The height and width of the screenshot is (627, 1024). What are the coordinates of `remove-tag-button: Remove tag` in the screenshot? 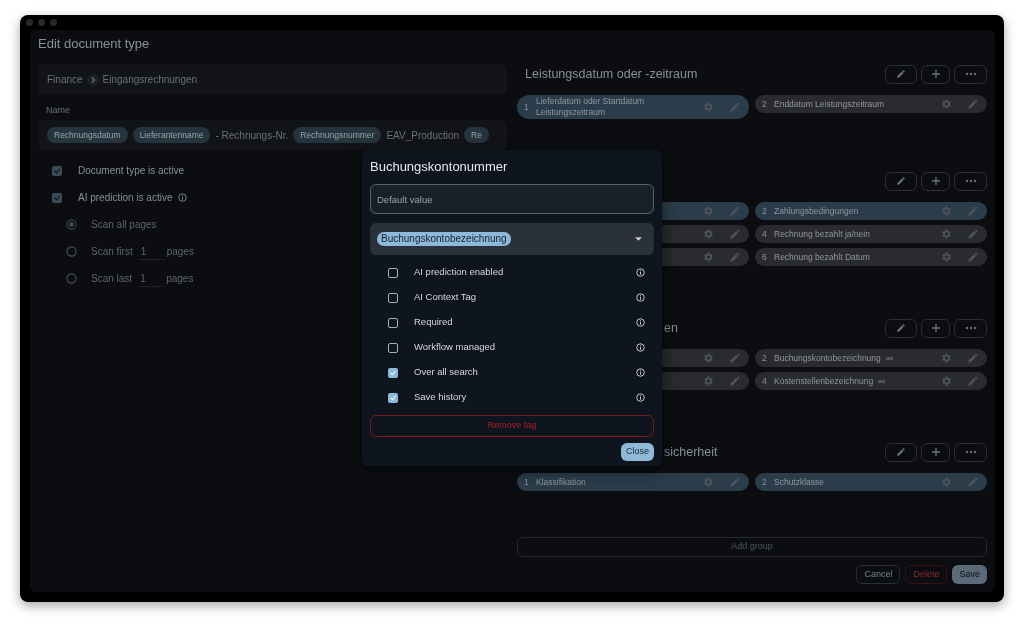 It's located at (512, 426).